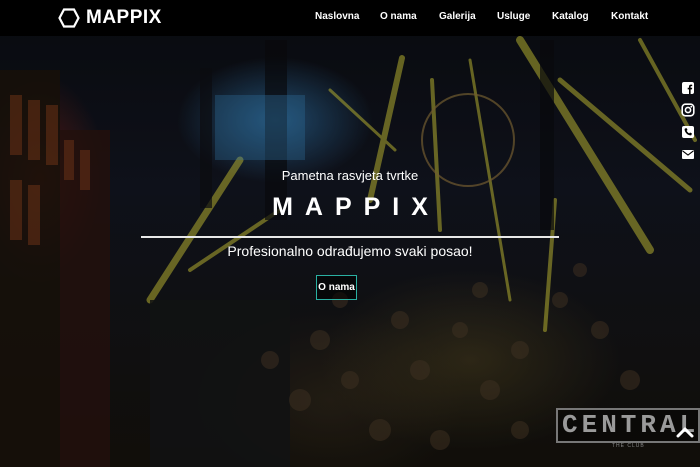  Describe the element at coordinates (570, 16) in the screenshot. I see `nav-item-katalog: Katalog` at that location.